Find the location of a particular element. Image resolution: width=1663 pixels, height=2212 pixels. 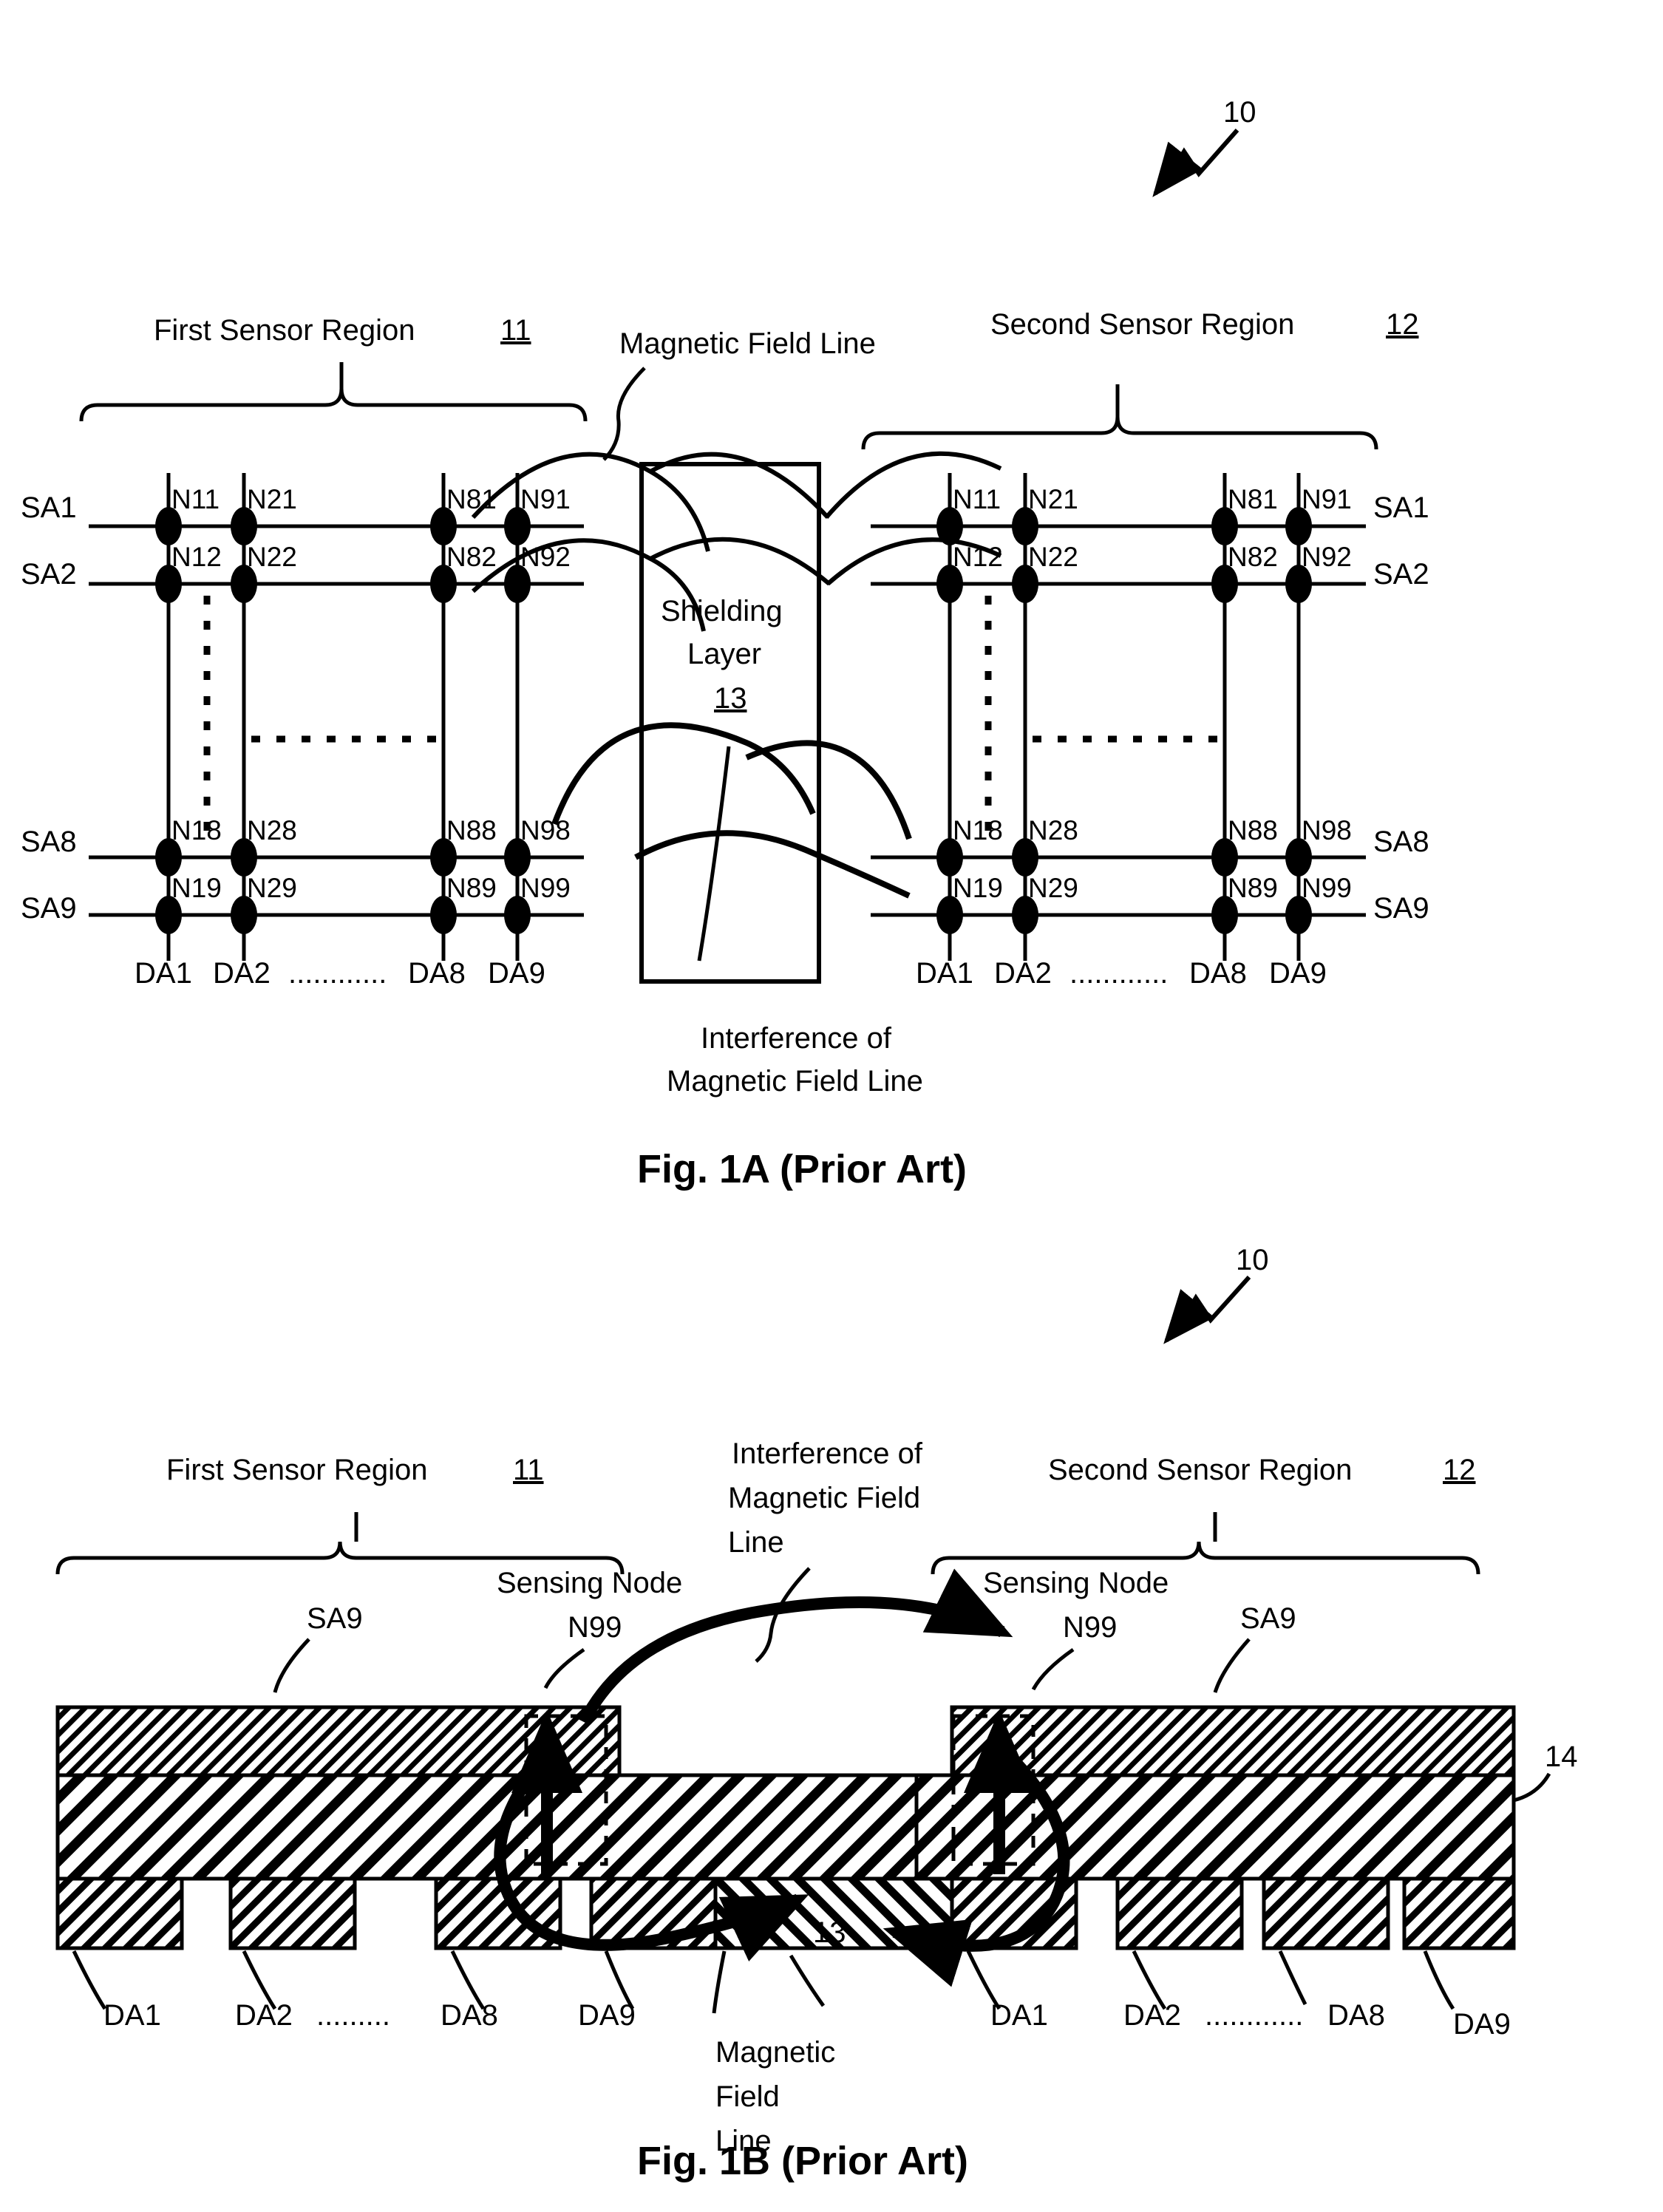

sense-label-sa8-left: SA8 is located at coordinates (49, 842).